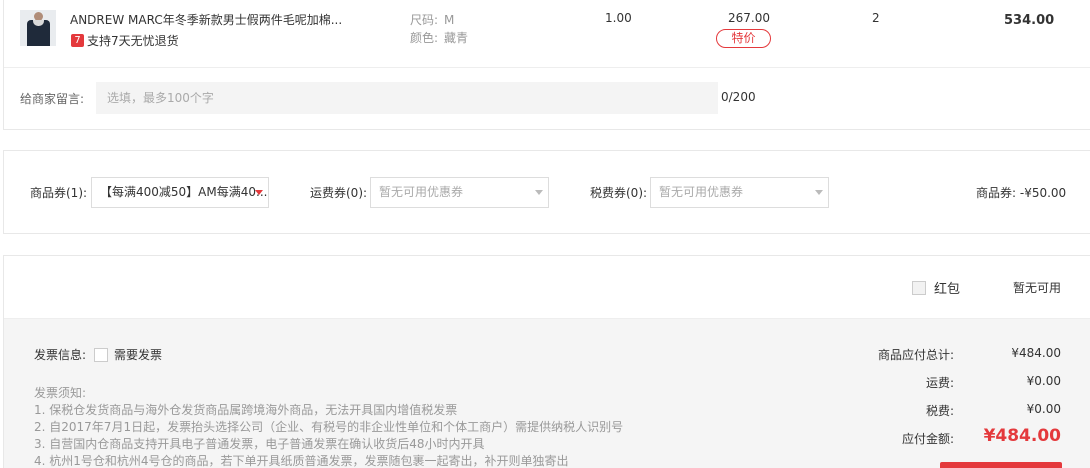  I want to click on product-size: 尺码: M, so click(432, 19).